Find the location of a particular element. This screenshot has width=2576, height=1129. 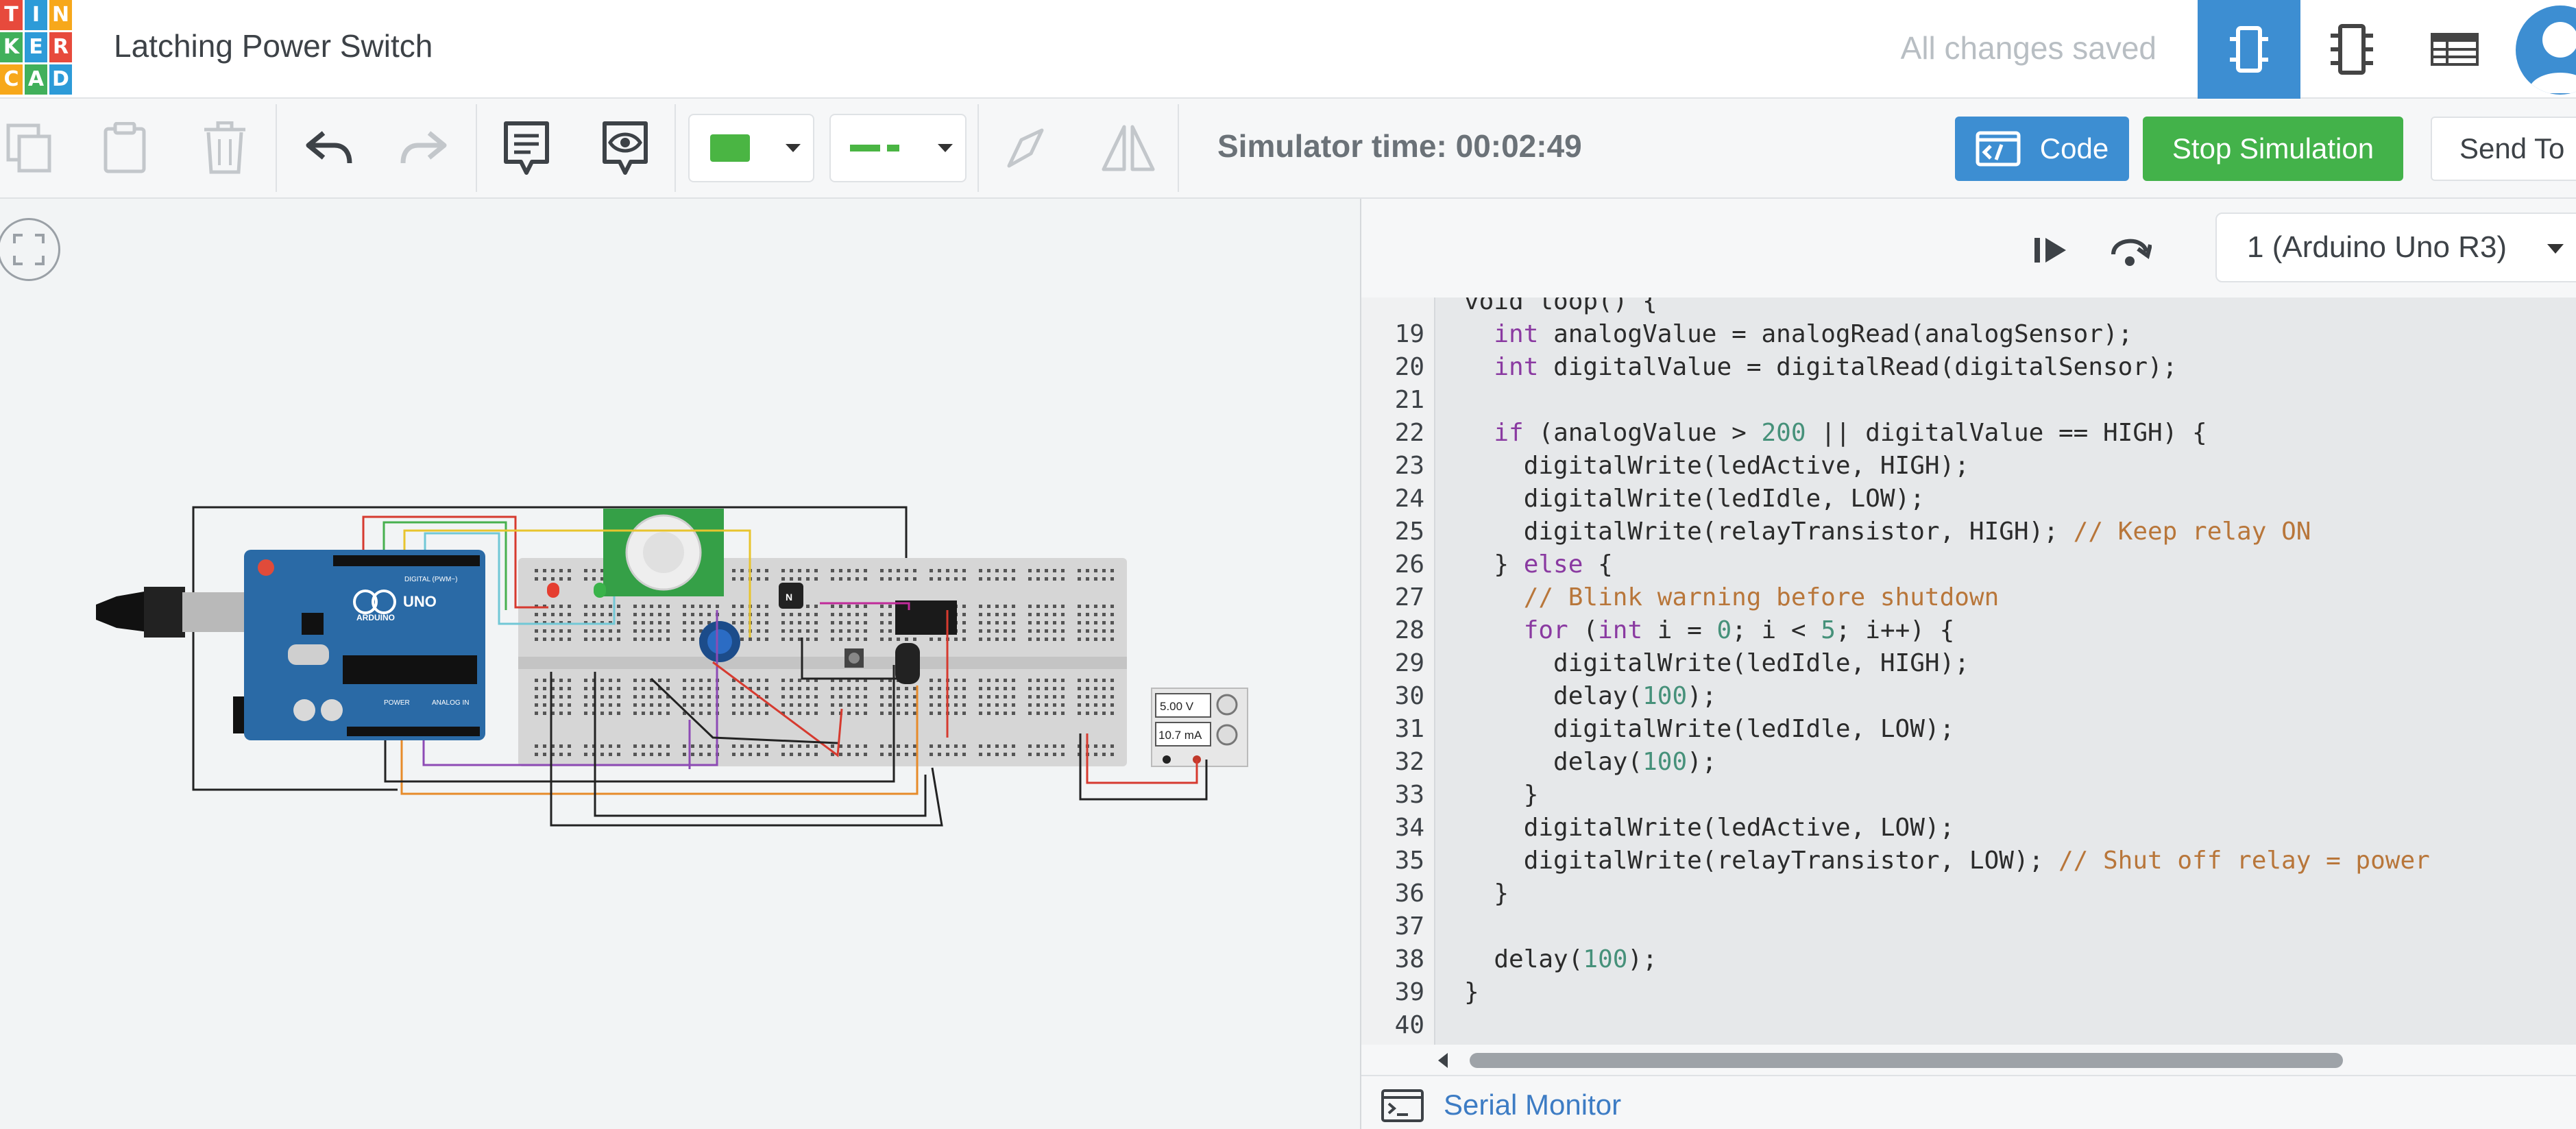

notes-visibility-button is located at coordinates (625, 148).